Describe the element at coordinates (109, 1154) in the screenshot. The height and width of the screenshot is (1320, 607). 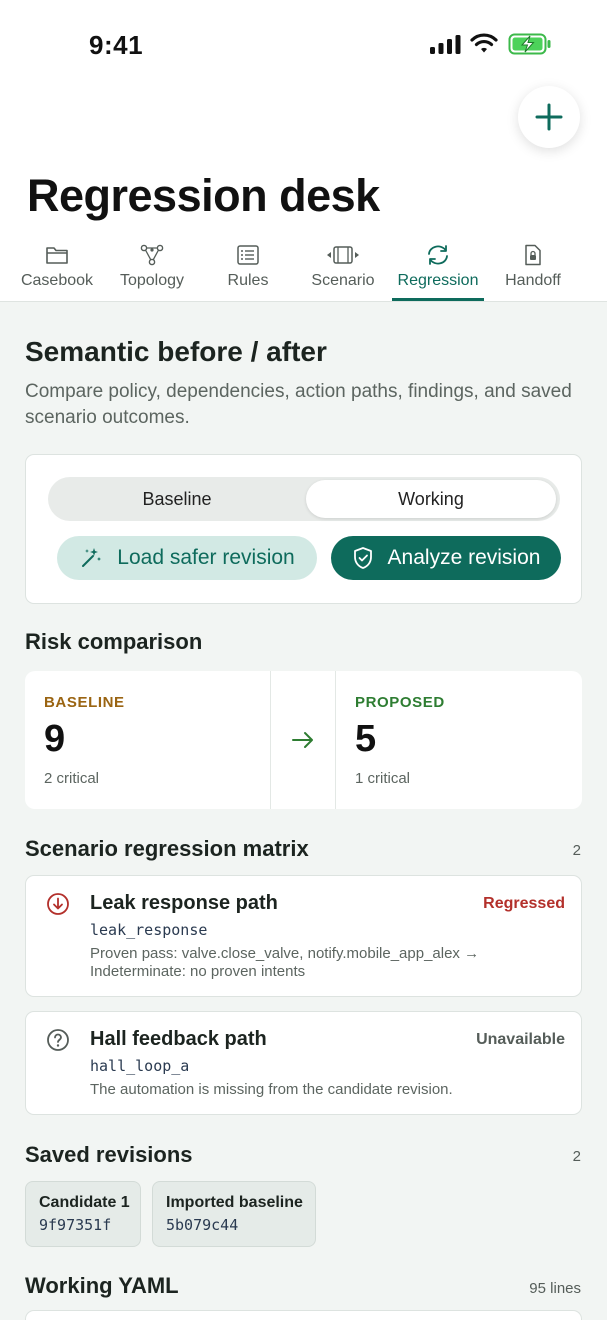
I see `saved-revisions-title: Saved revisions` at that location.